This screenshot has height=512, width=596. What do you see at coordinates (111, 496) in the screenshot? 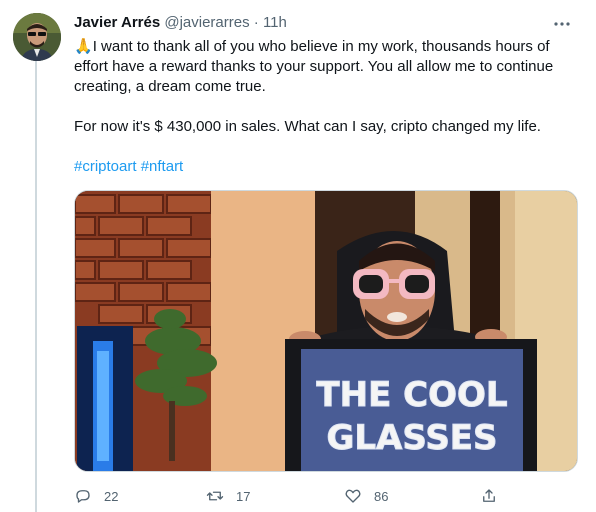
I see `reply-count: 22` at bounding box center [111, 496].